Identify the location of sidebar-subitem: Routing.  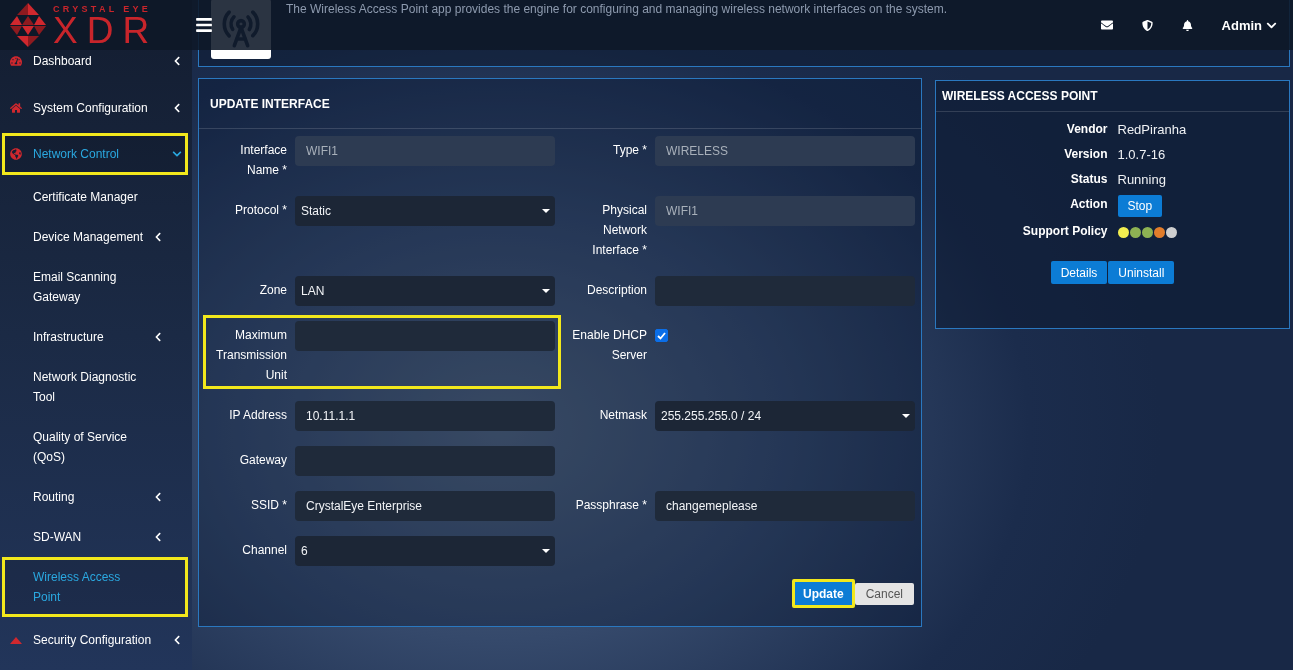
(95, 497).